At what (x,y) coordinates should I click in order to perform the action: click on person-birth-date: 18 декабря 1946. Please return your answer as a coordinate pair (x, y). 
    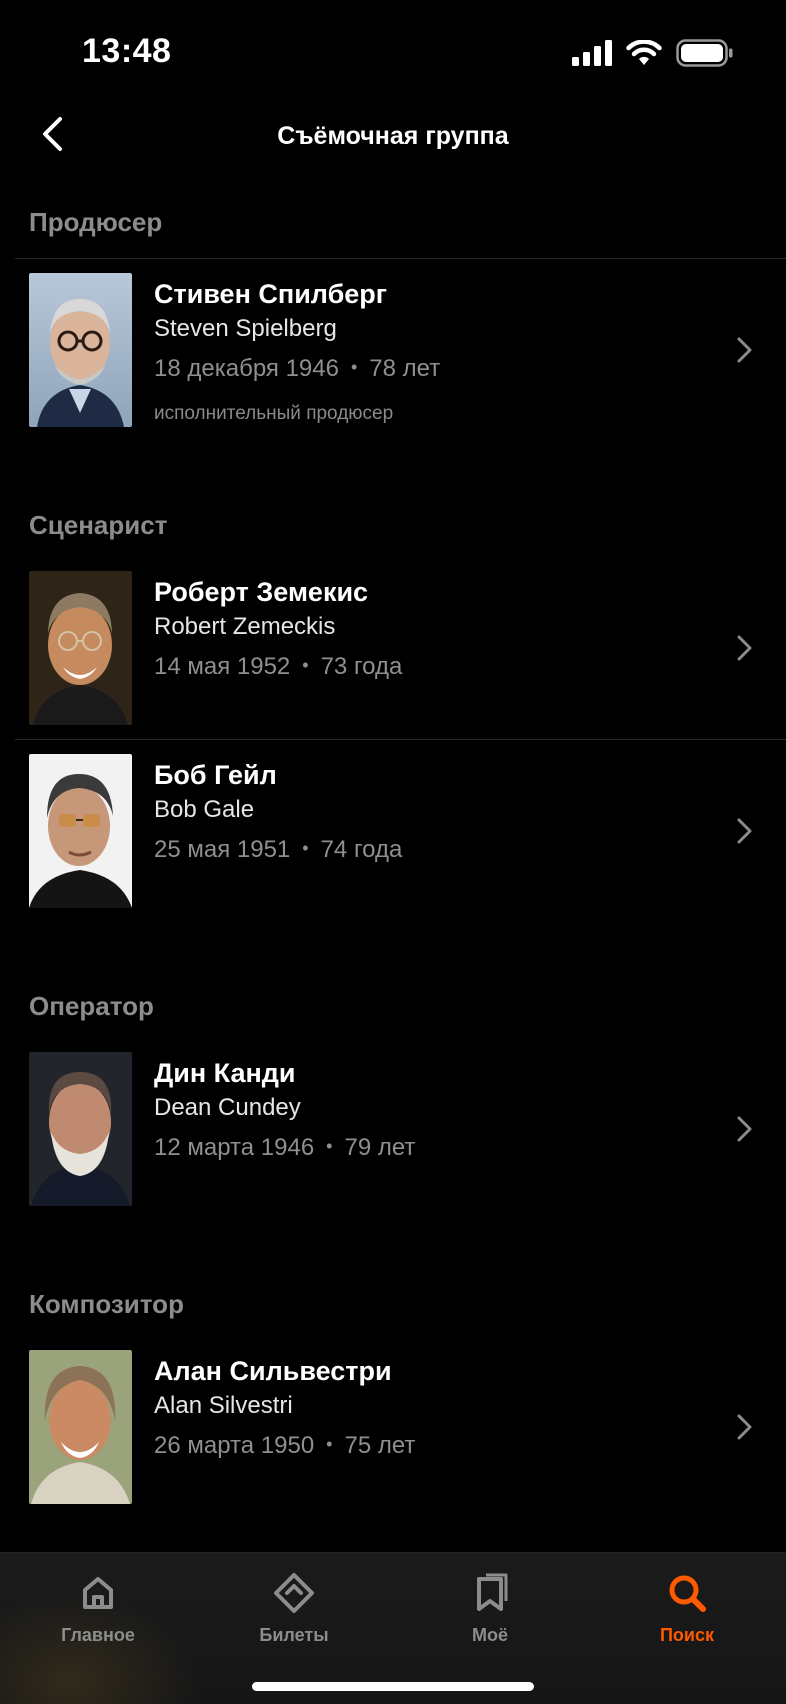
    Looking at the image, I should click on (246, 368).